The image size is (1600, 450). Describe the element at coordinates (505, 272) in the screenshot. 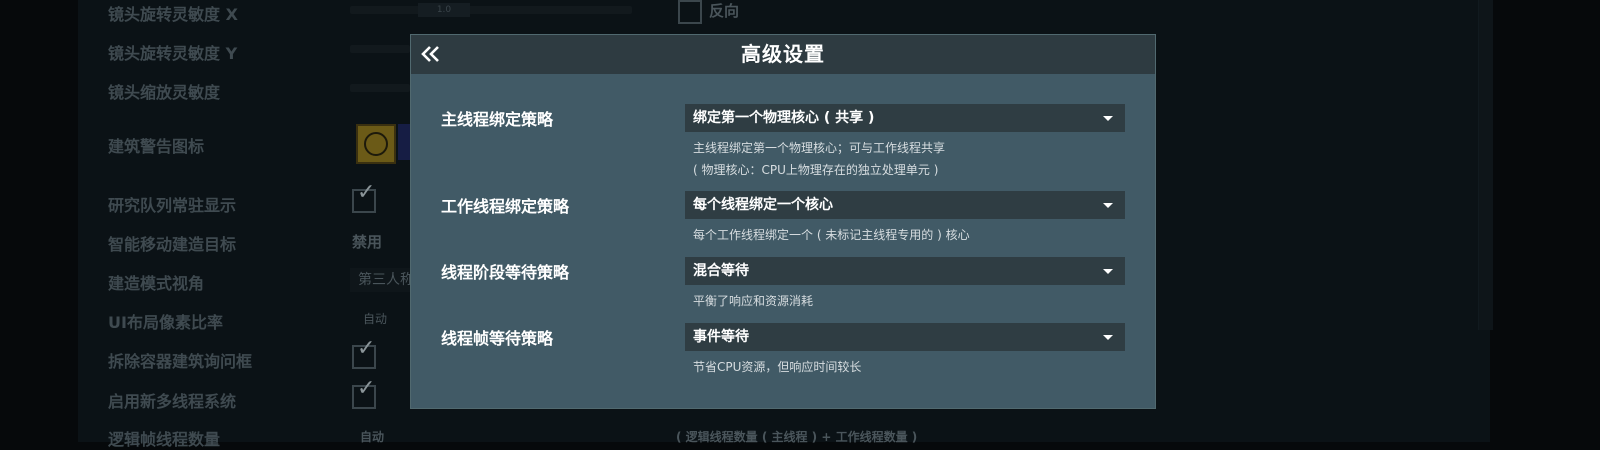

I see `stage-wait-policy-label: 线程阶段等待策略` at that location.